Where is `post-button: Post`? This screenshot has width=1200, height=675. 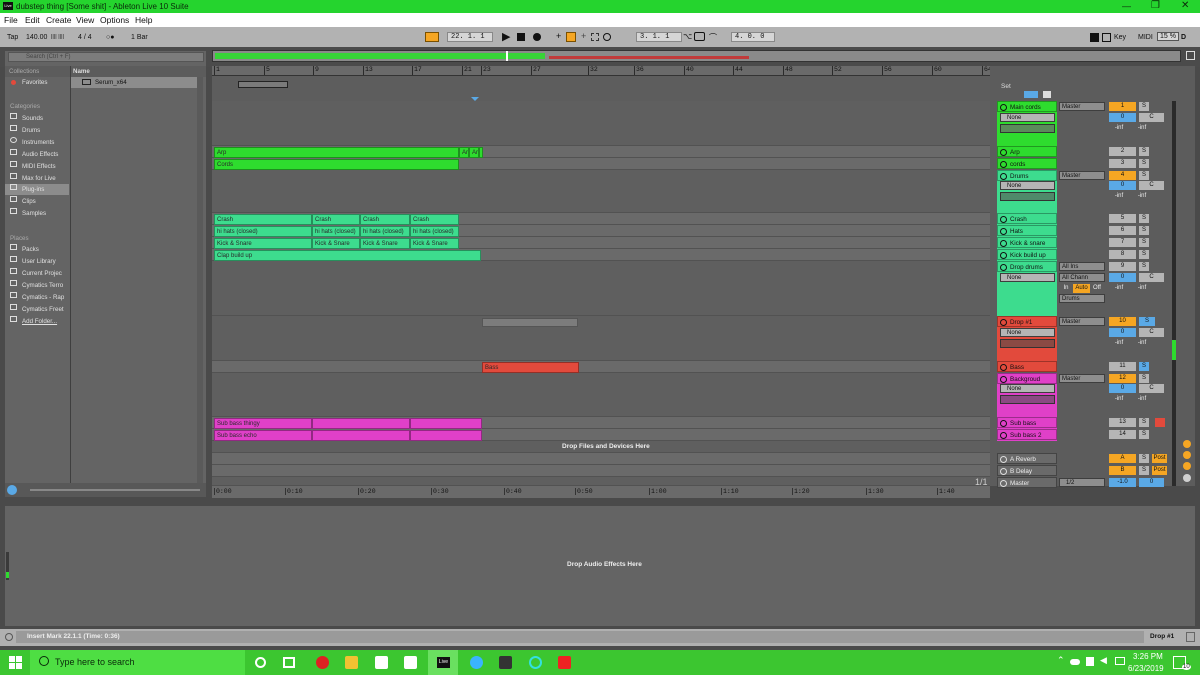 post-button: Post is located at coordinates (1159, 458).